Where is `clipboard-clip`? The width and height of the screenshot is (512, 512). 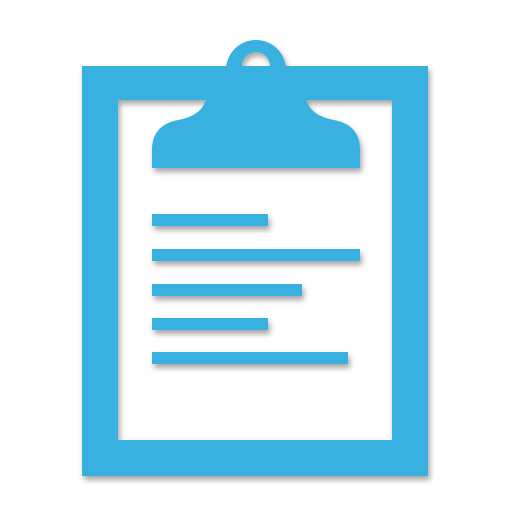
clipboard-clip is located at coordinates (256, 104).